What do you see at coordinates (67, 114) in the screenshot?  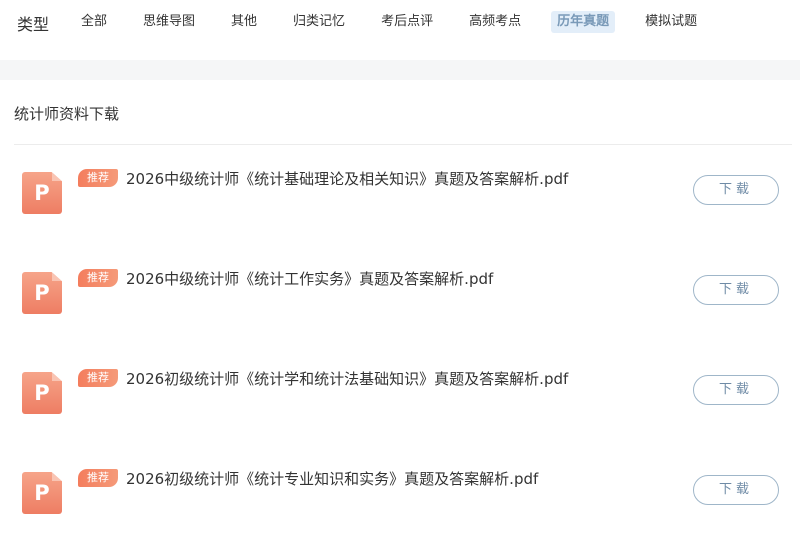 I see `section-title: 统计师资料下载` at bounding box center [67, 114].